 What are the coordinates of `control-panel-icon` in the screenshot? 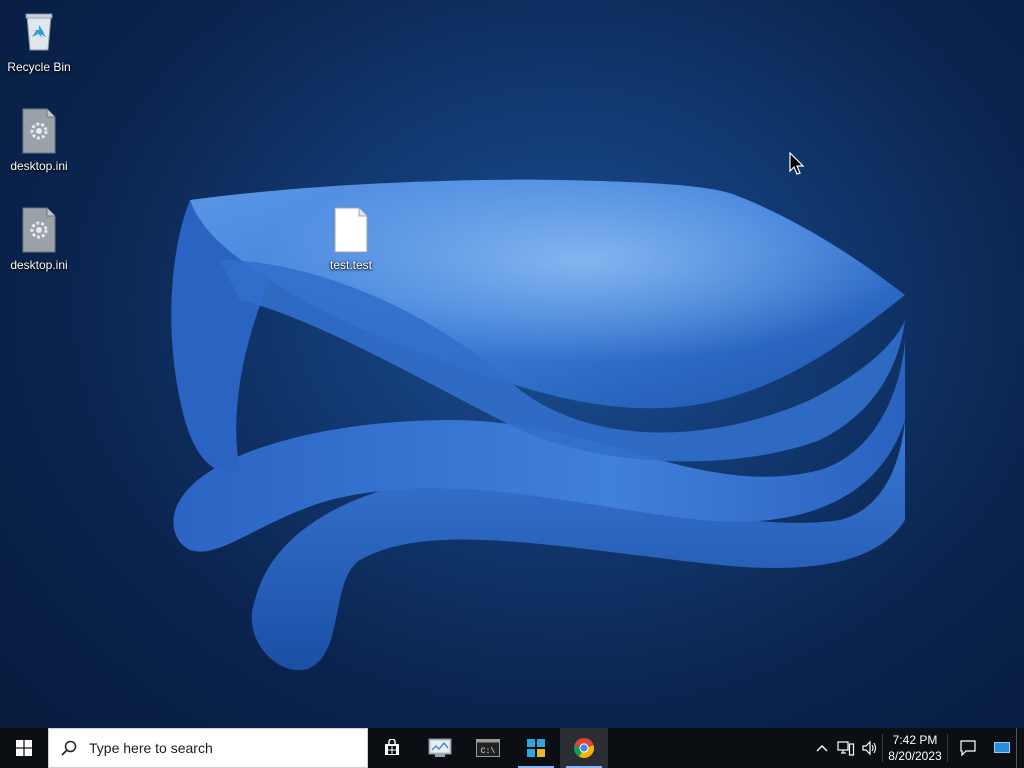 It's located at (440, 747).